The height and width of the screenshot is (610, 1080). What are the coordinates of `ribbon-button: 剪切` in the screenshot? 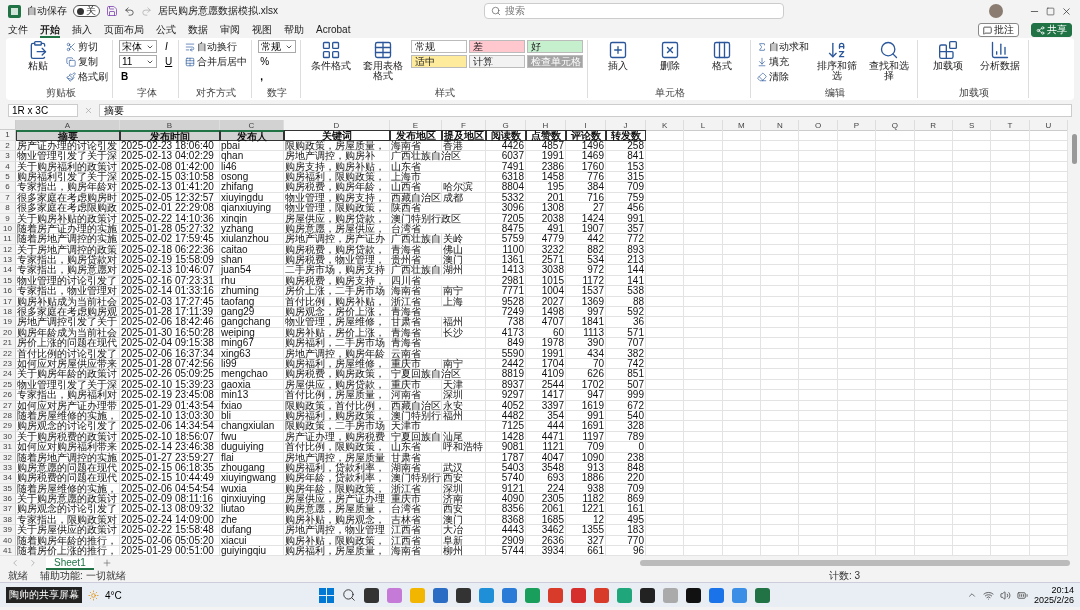 It's located at (87, 46).